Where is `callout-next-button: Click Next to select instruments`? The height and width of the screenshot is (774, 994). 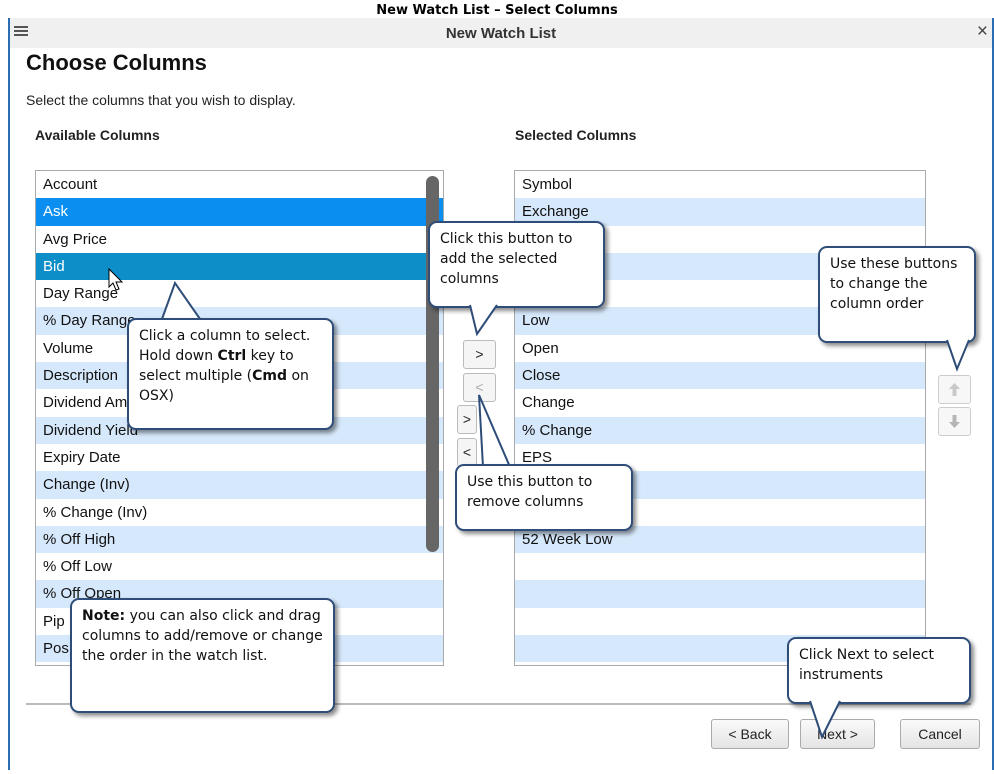 callout-next-button: Click Next to select instruments is located at coordinates (879, 670).